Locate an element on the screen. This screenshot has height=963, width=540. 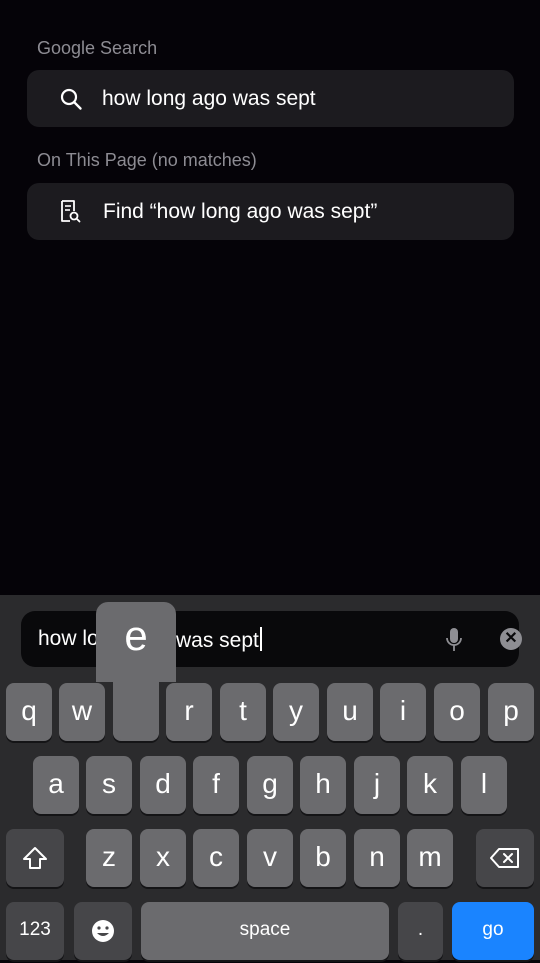
key-q: q is located at coordinates (29, 712).